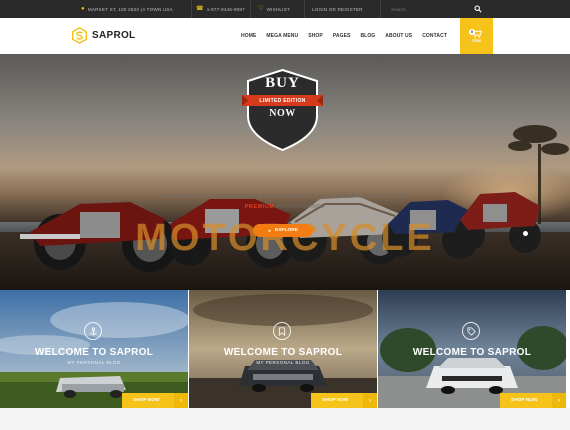  What do you see at coordinates (427, 9) in the screenshot?
I see `search-input` at bounding box center [427, 9].